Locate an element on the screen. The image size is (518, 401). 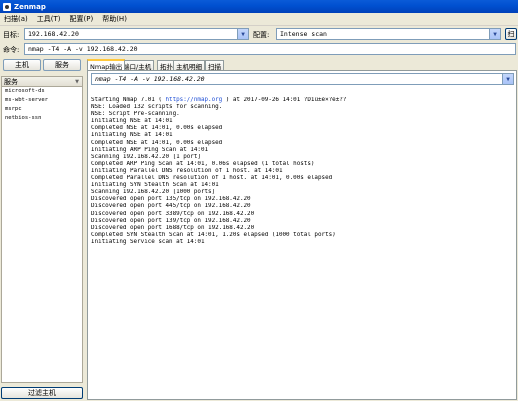
output-link: https://nmap.org is located at coordinates (193, 100).